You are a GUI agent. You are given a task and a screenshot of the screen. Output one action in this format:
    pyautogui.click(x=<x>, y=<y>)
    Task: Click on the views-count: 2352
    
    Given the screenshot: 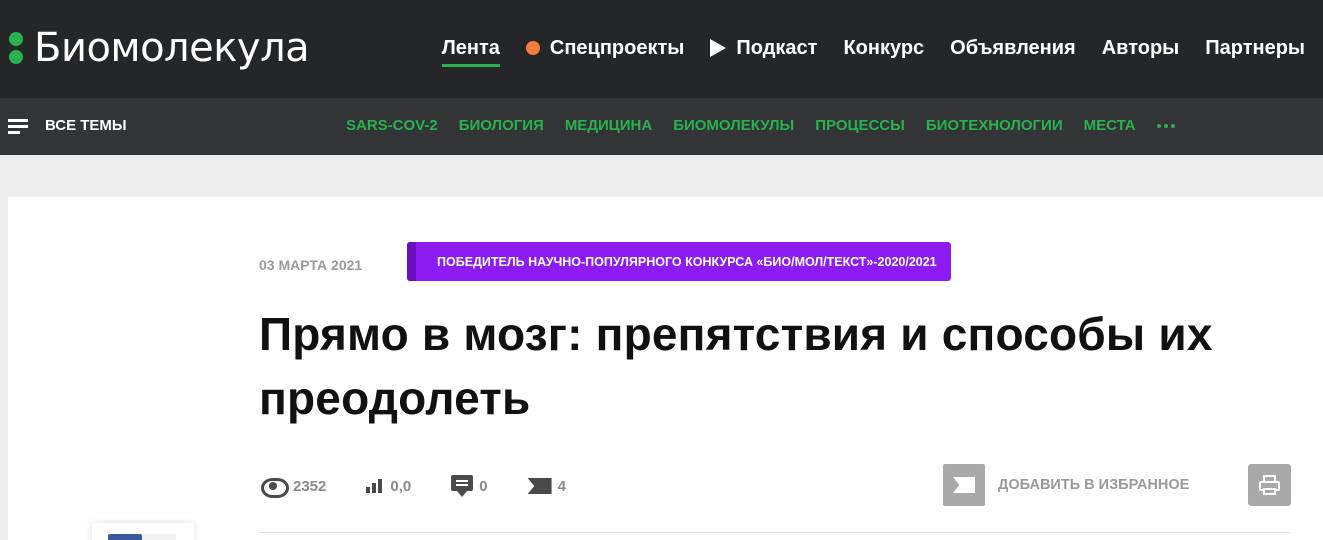 What is the action you would take?
    pyautogui.click(x=310, y=486)
    